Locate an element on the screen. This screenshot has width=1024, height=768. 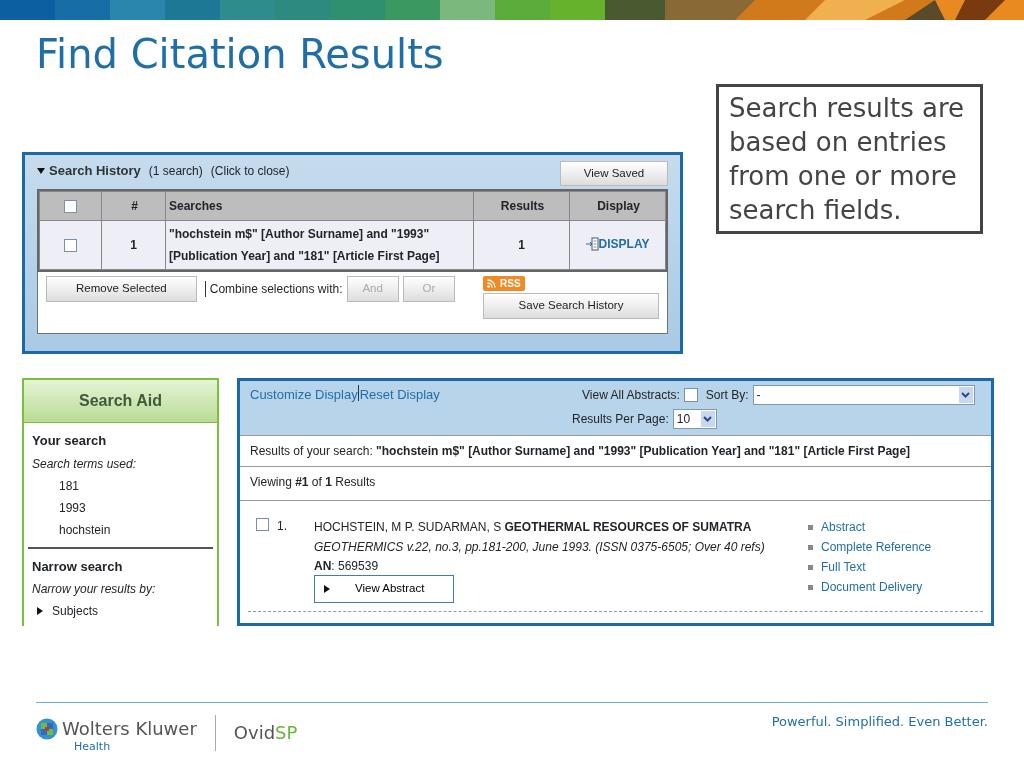
combine-label: Combine selections with: is located at coordinates (276, 289).